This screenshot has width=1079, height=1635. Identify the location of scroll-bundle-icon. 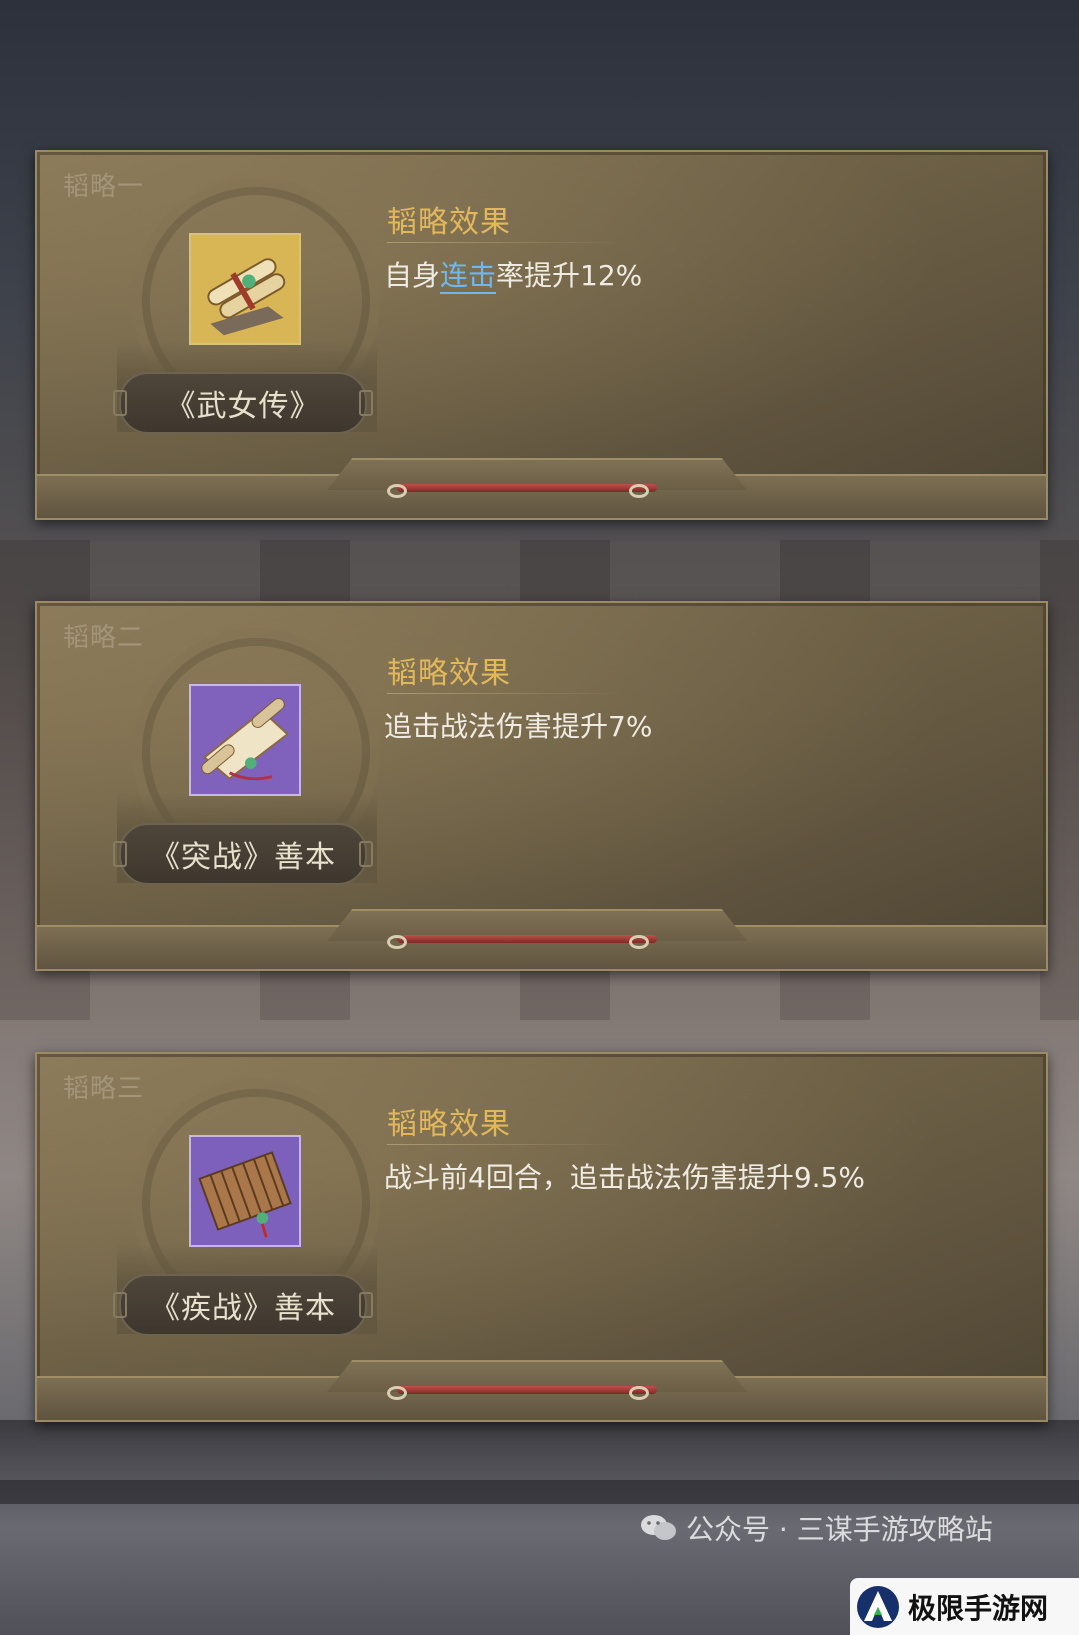
(245, 289).